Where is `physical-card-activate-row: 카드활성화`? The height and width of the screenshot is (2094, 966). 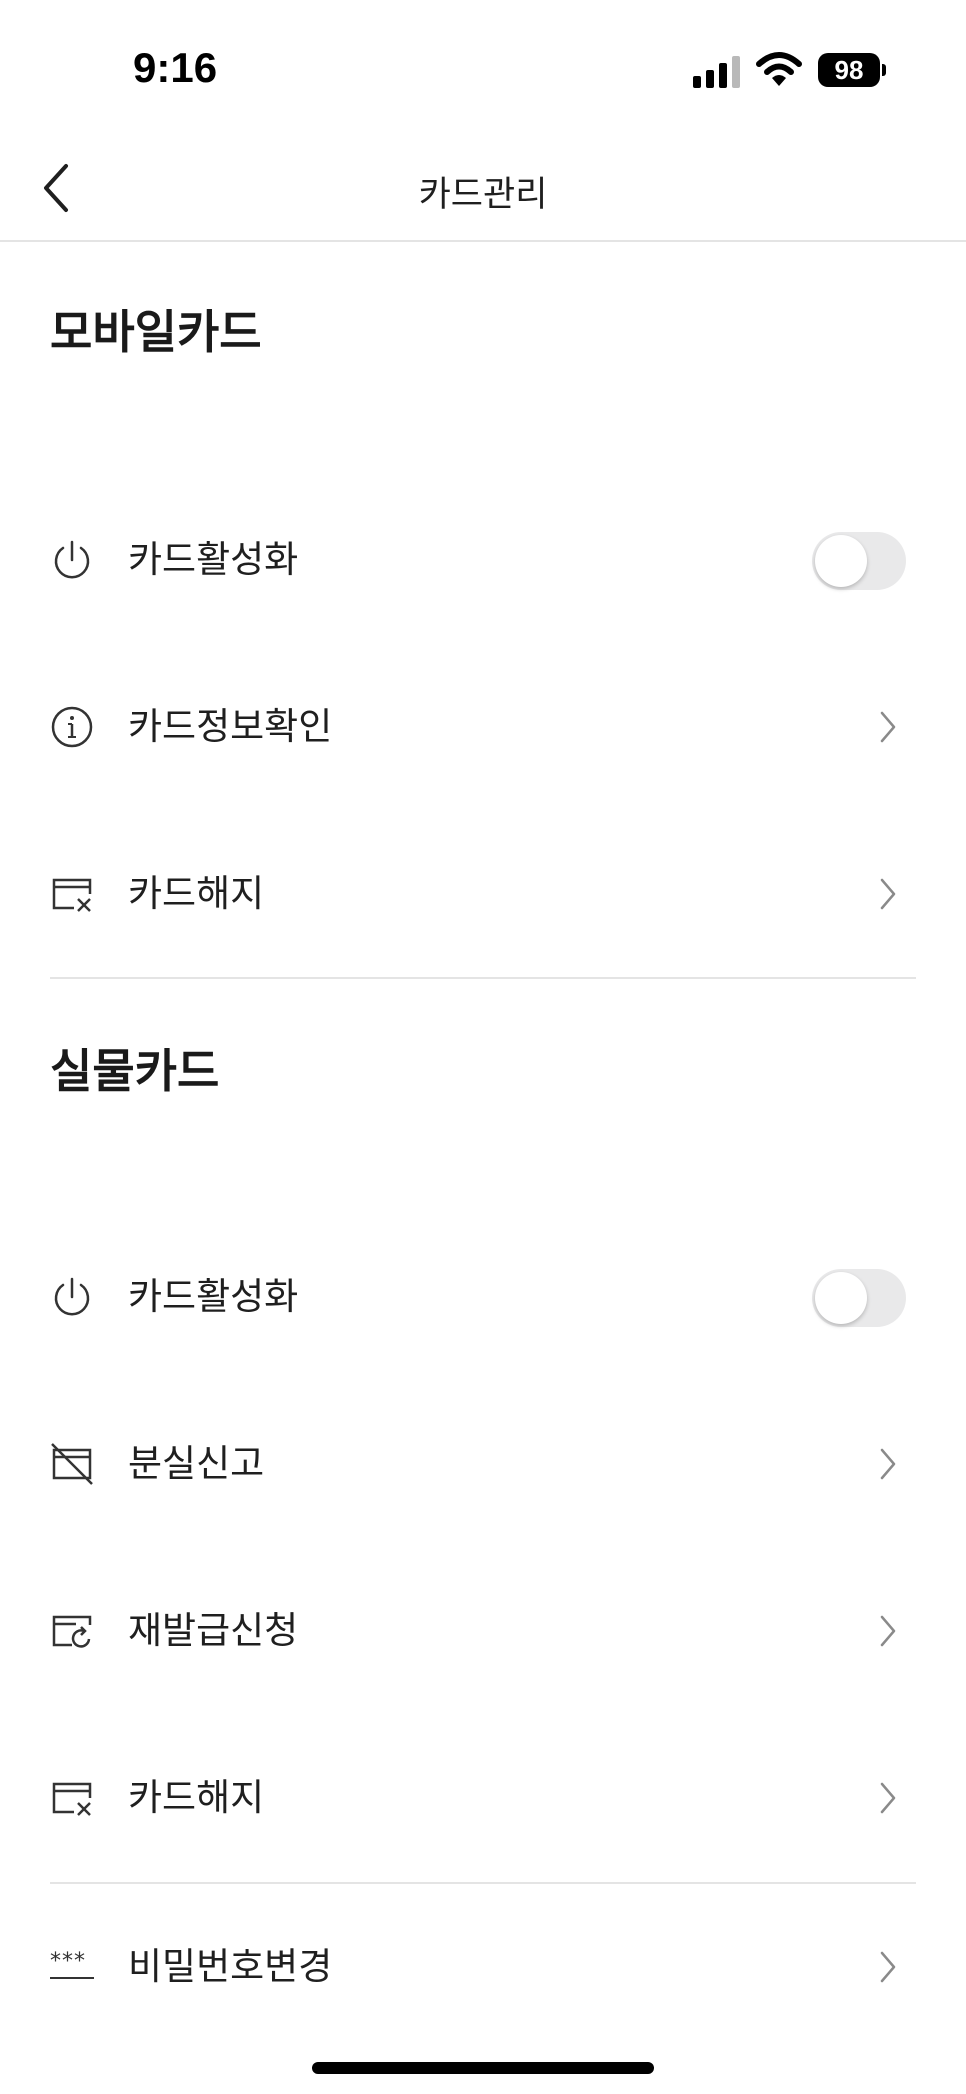 physical-card-activate-row: 카드활성화 is located at coordinates (483, 1297).